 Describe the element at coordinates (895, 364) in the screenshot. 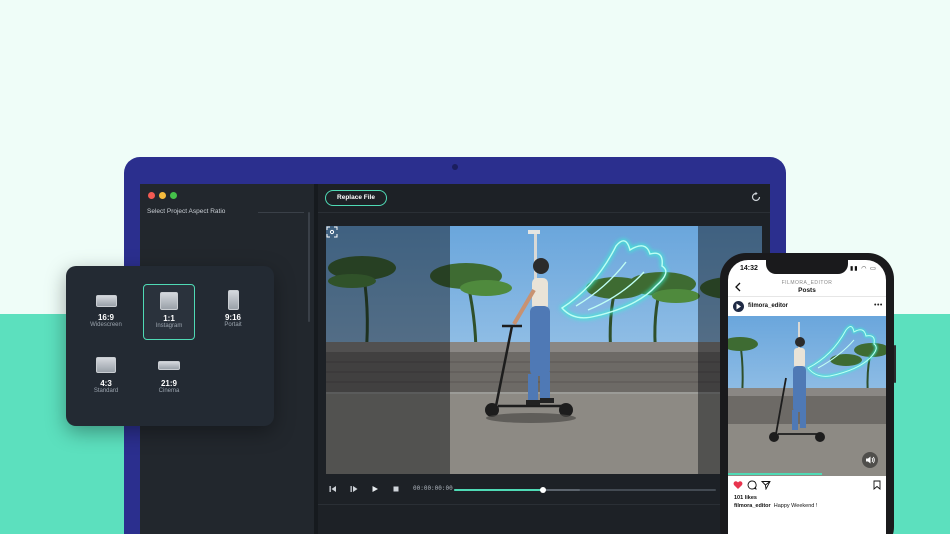

I see `phone-side-button` at that location.